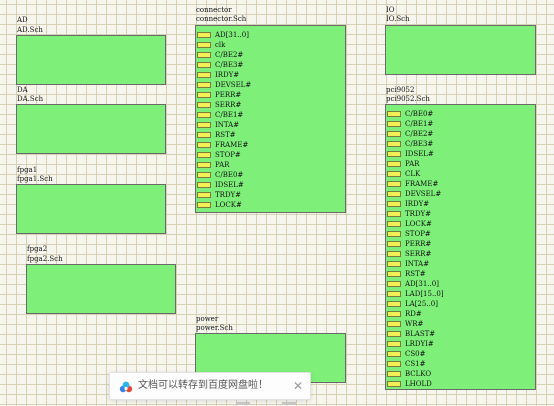 The width and height of the screenshot is (554, 406). What do you see at coordinates (27, 170) in the screenshot?
I see `sheet-name-fpga1: fpga1` at bounding box center [27, 170].